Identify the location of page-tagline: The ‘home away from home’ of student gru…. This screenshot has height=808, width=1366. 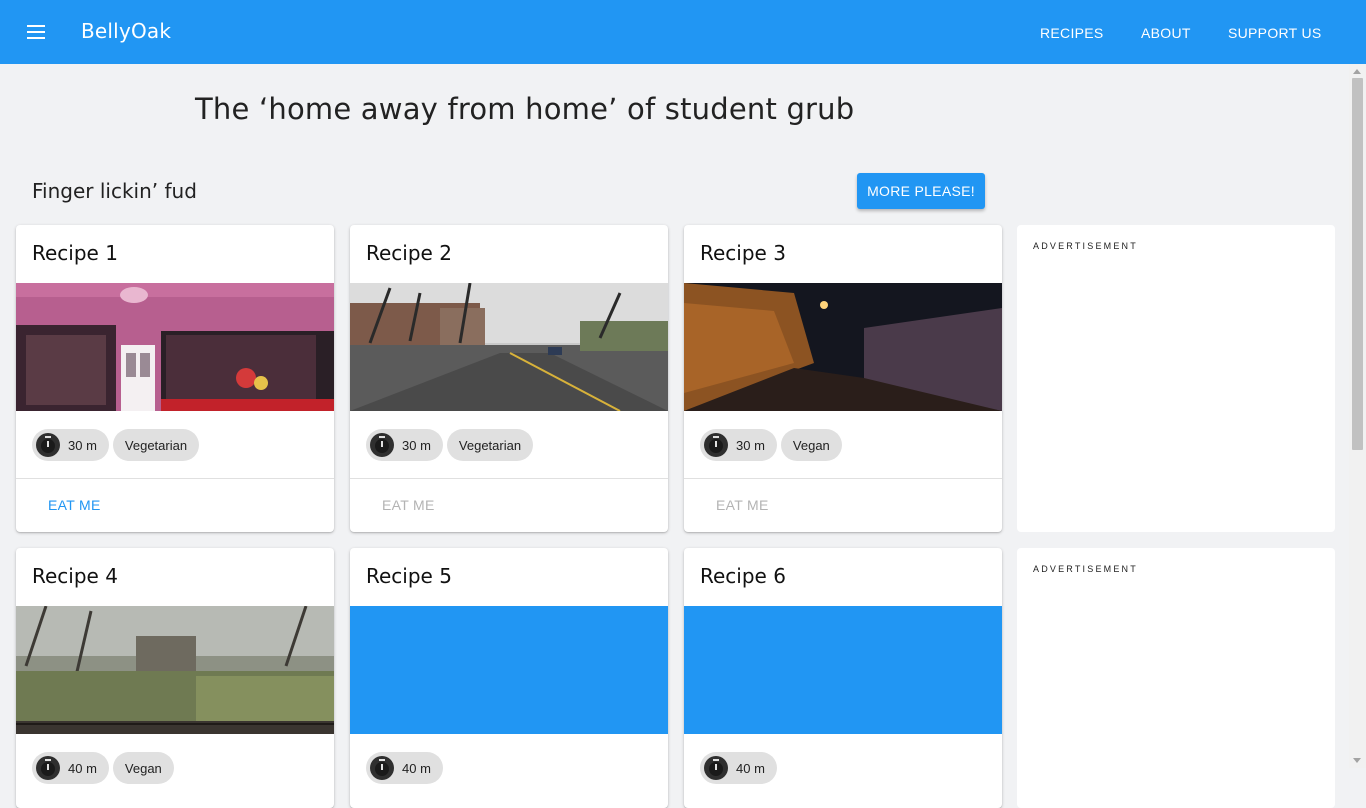
(525, 109).